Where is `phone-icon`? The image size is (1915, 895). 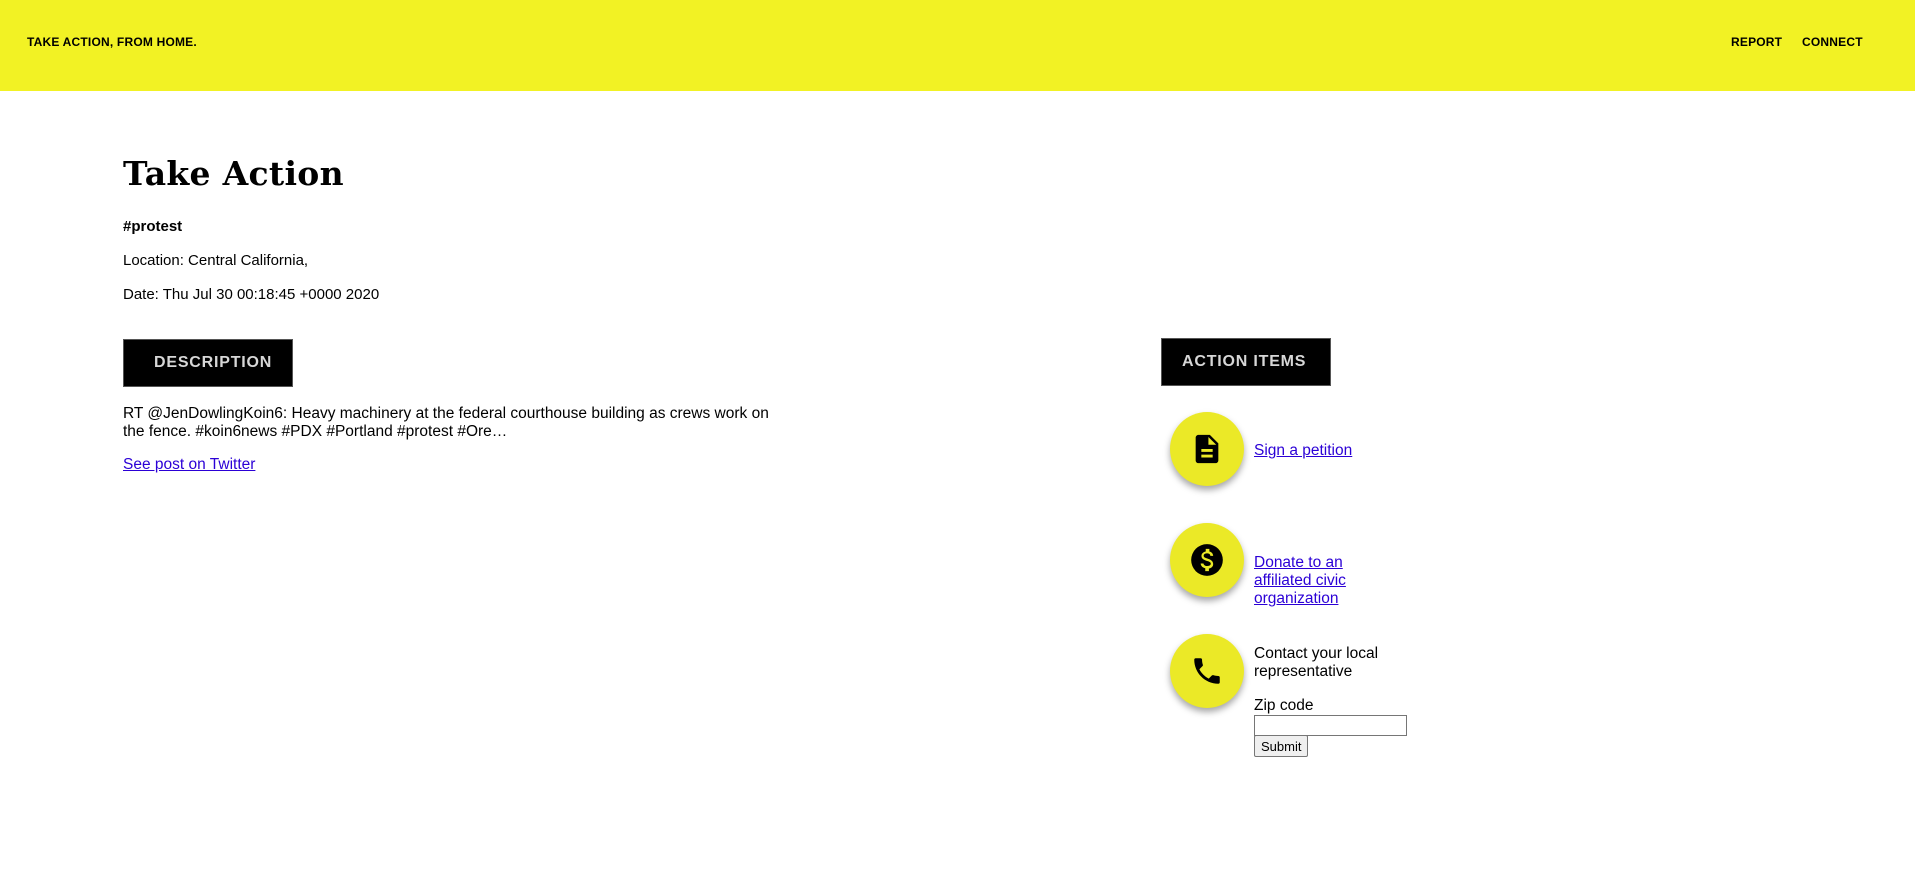 phone-icon is located at coordinates (1207, 671).